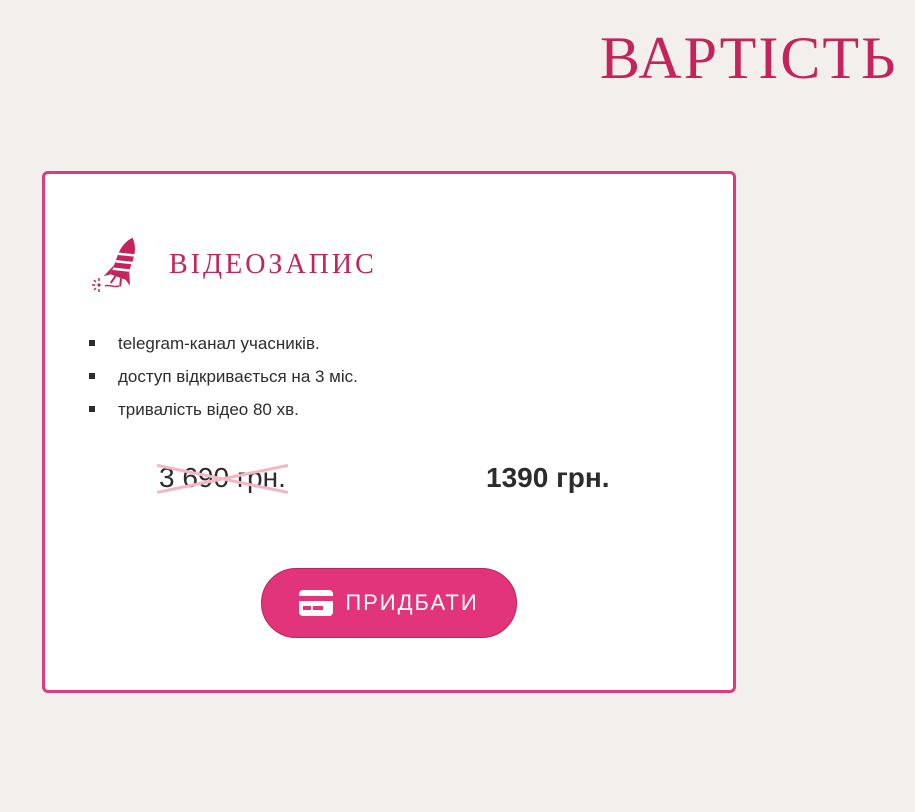 This screenshot has height=812, width=915. I want to click on feature-text: telegram-канал учасників., so click(219, 343).